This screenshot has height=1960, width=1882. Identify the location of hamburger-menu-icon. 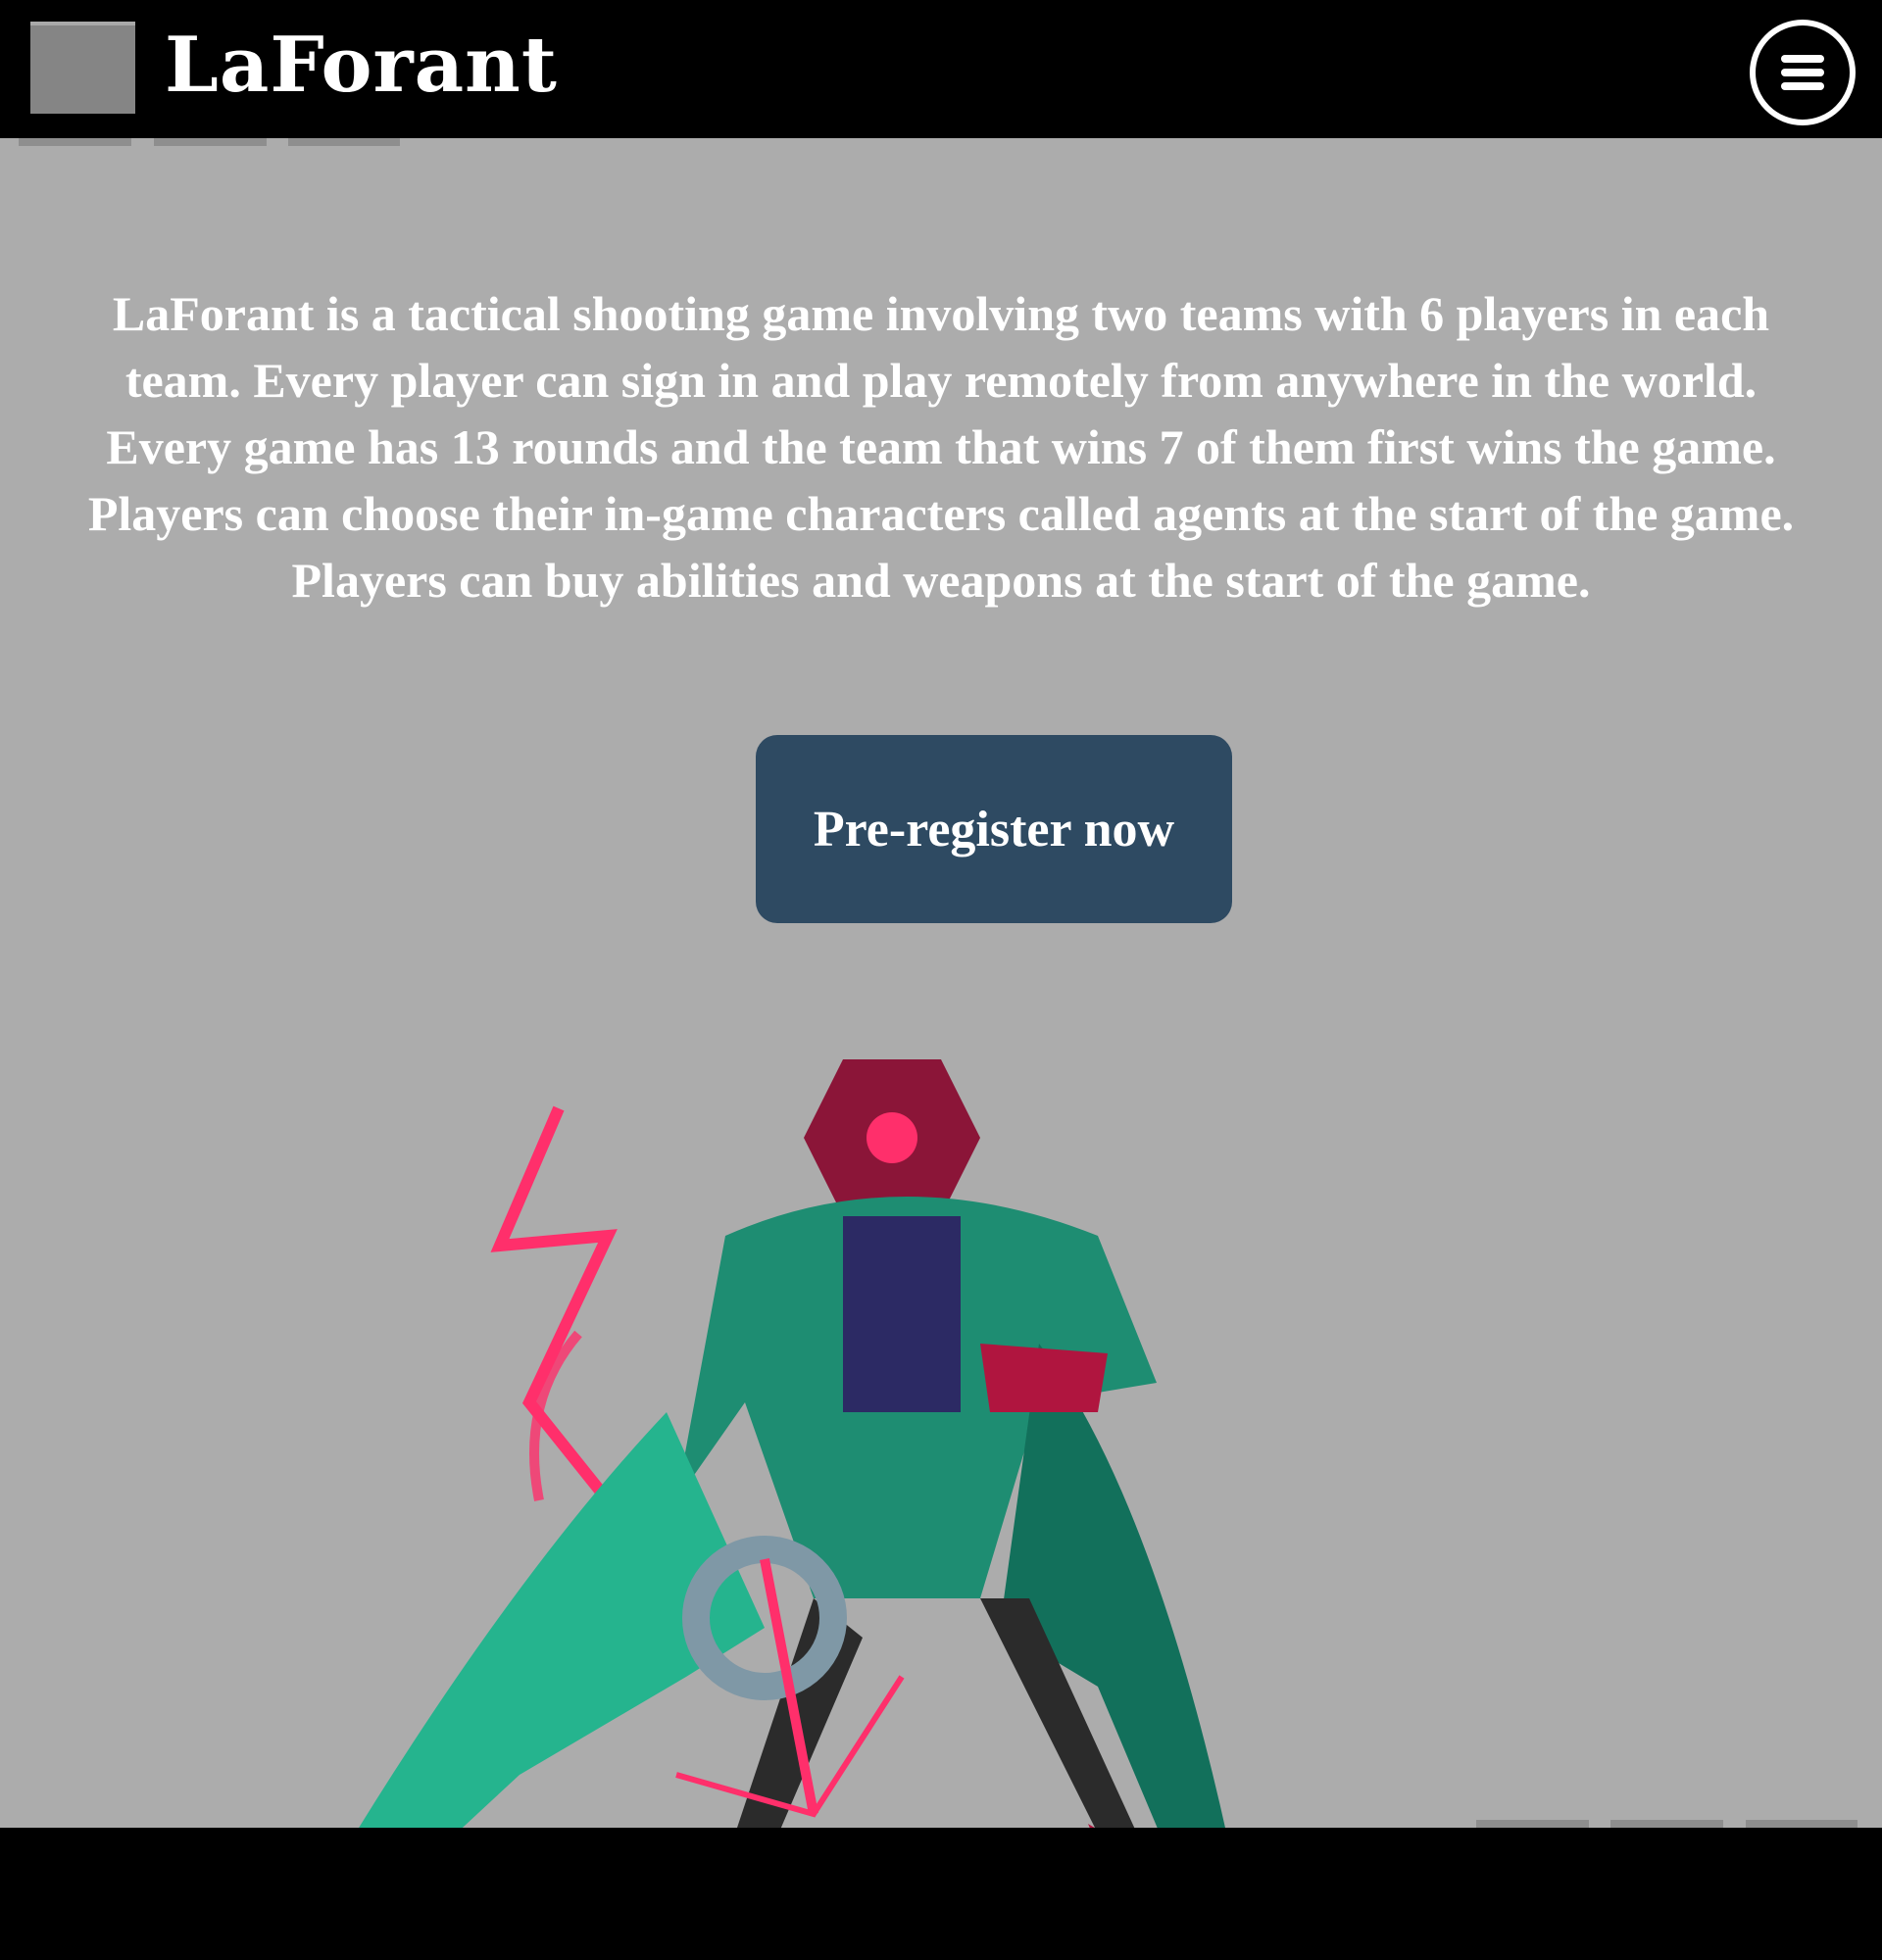
(1802, 72).